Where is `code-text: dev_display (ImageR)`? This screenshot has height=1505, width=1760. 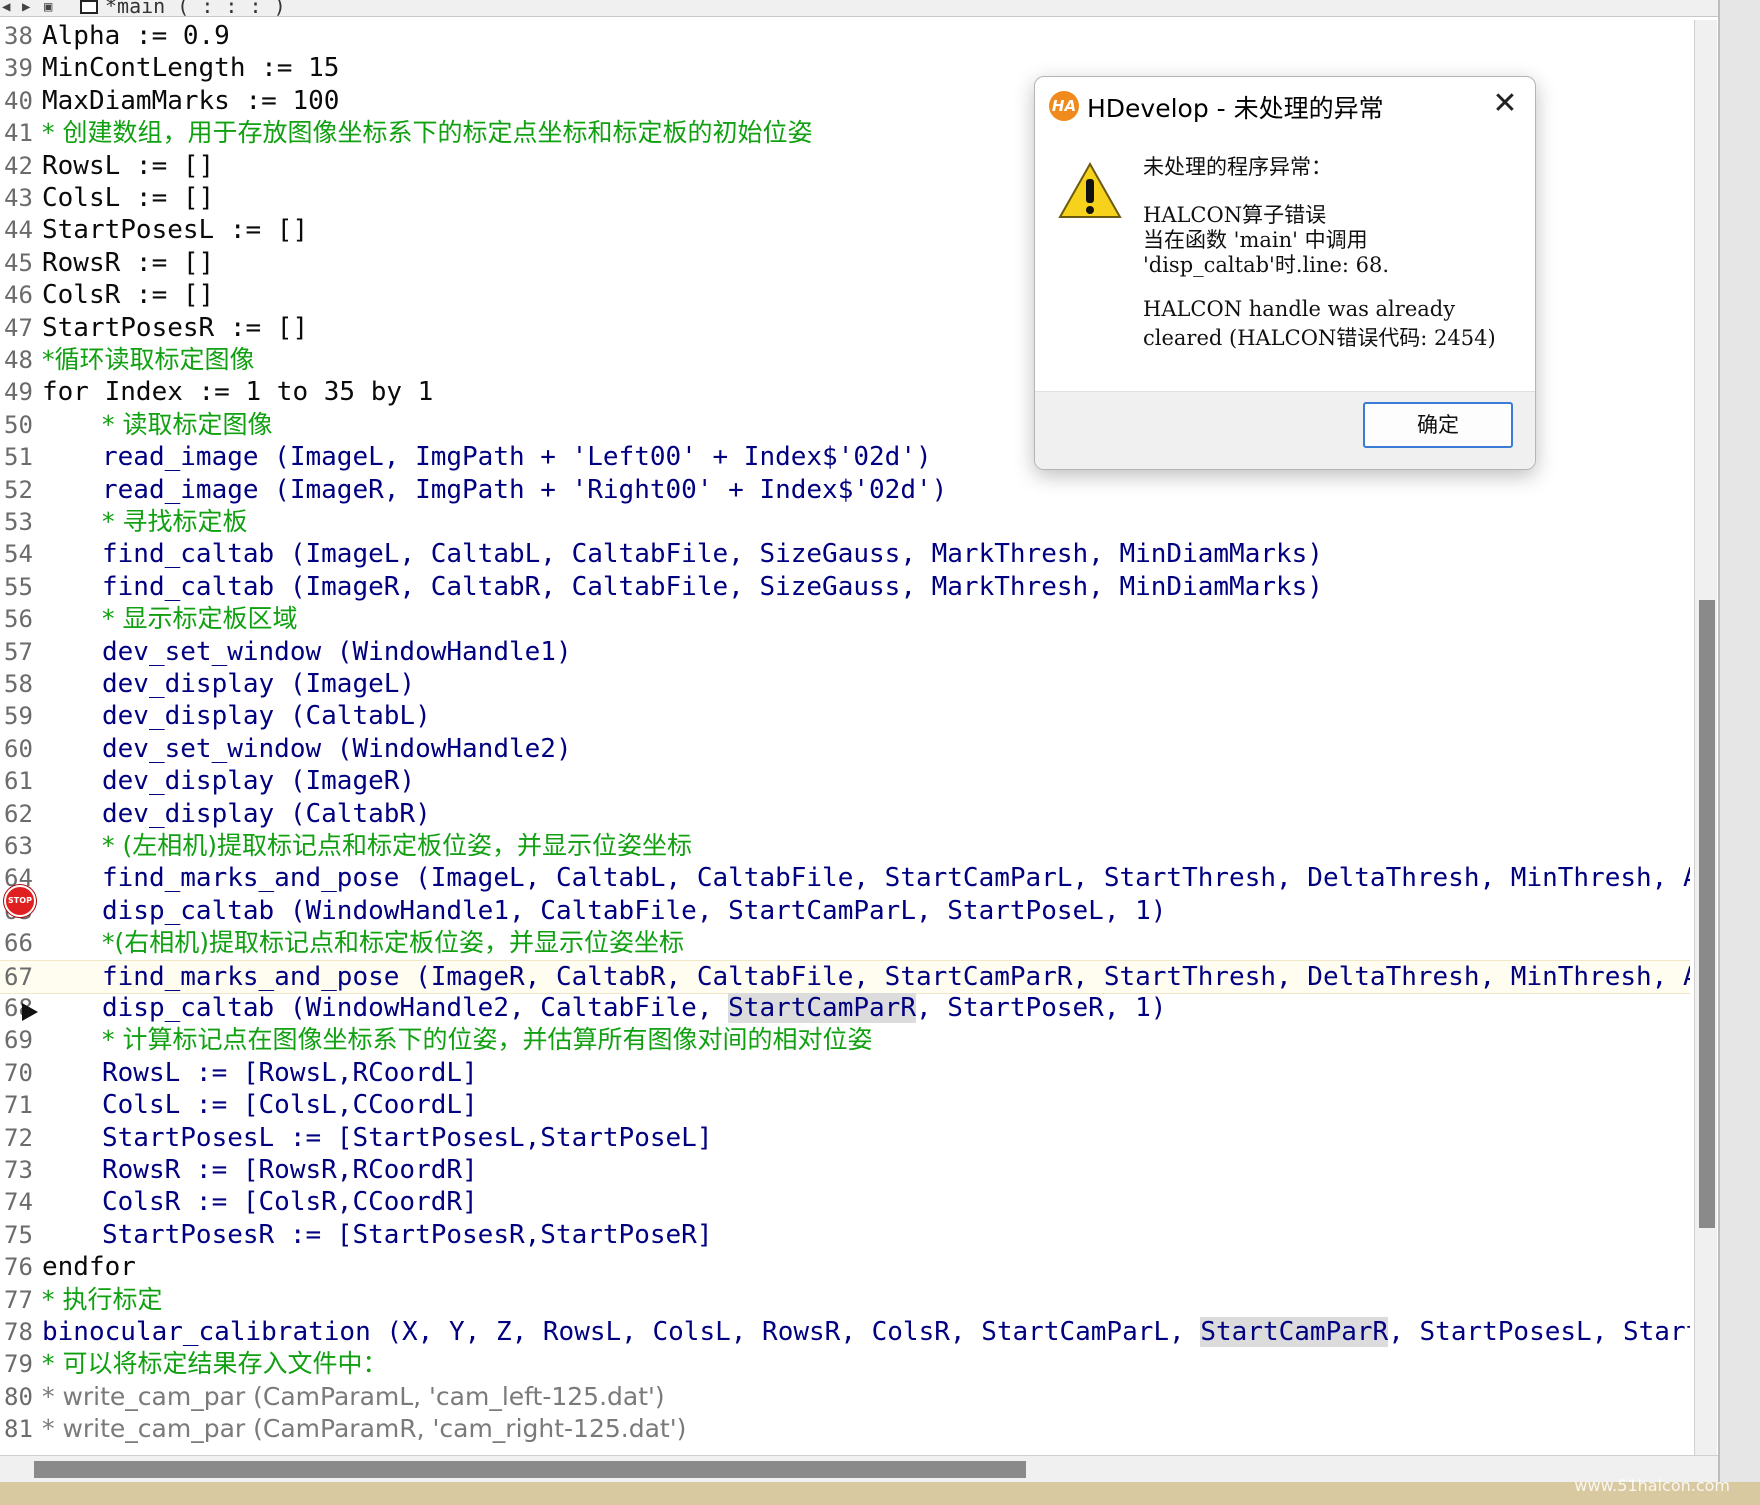
code-text: dev_display (ImageR) is located at coordinates (258, 781).